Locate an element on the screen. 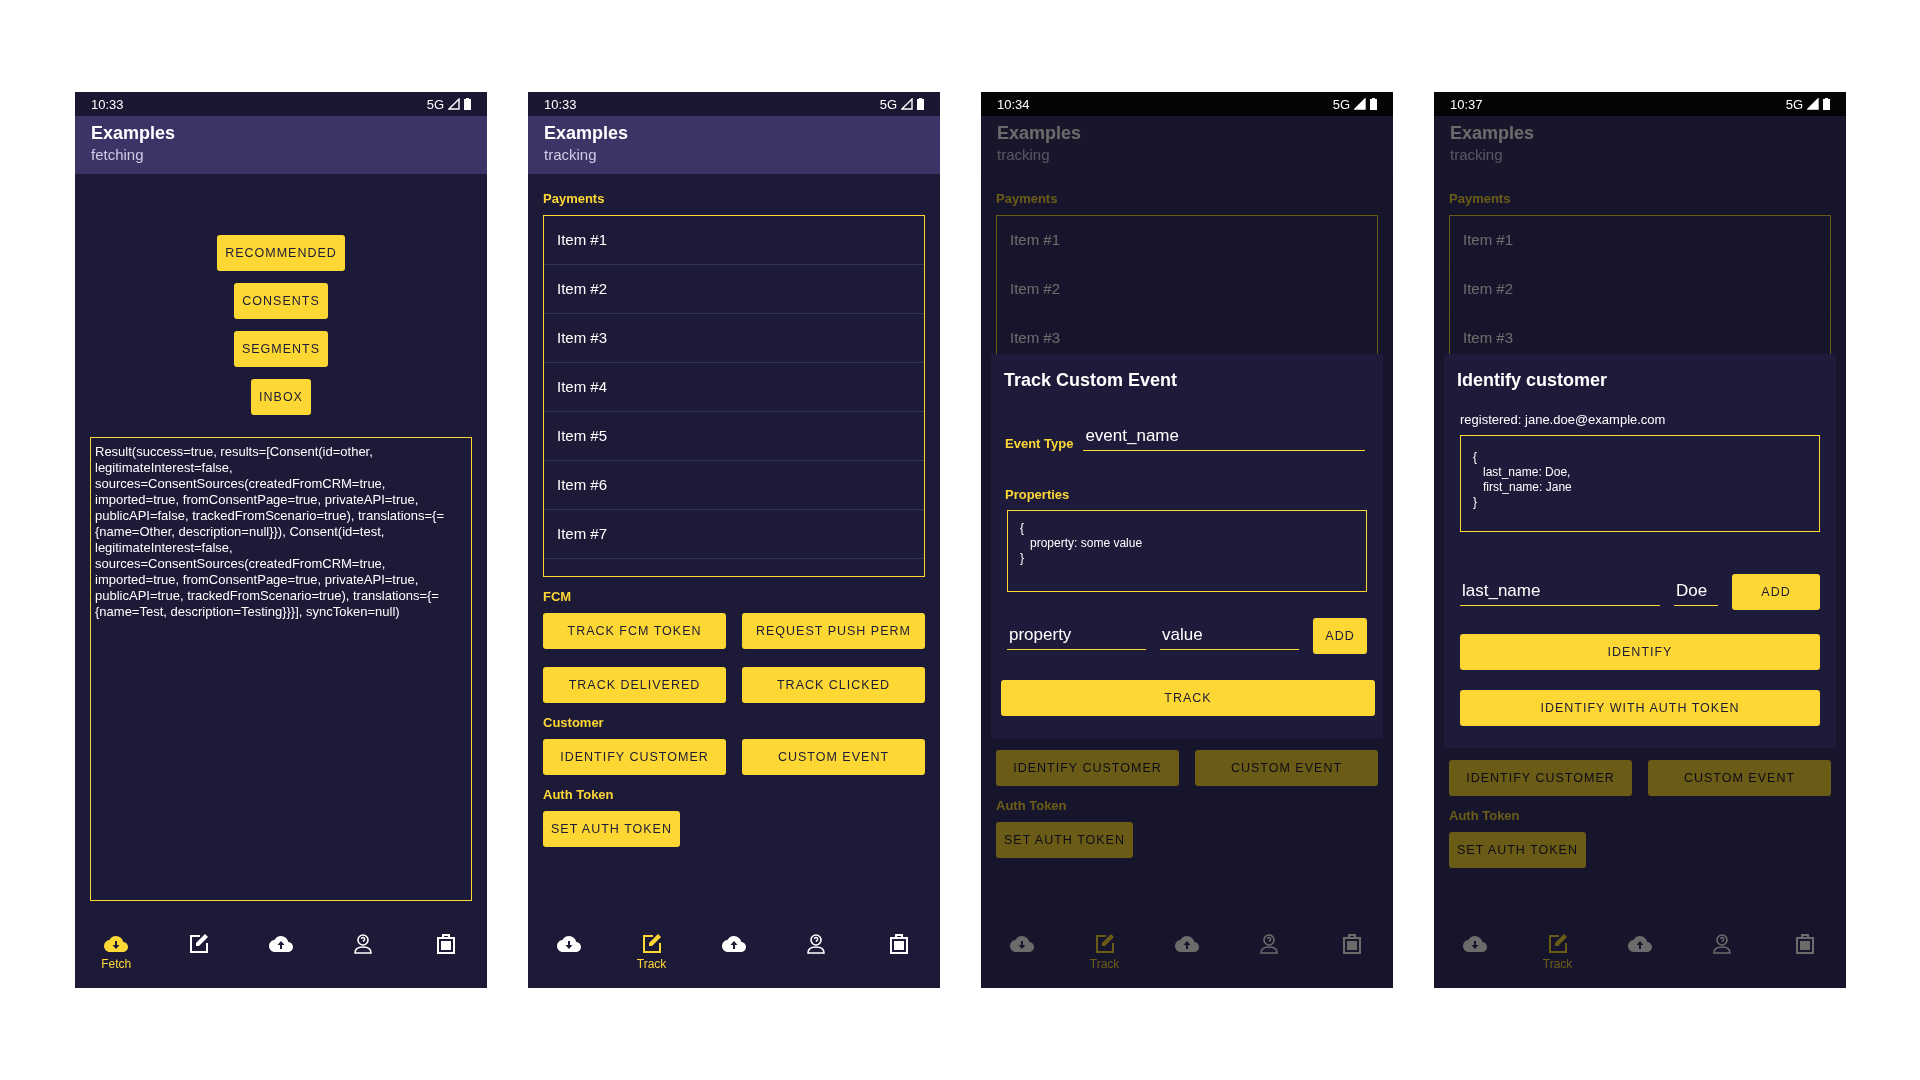 The image size is (1920, 1080). action-button: SET AUTH TOKEN is located at coordinates (611, 829).